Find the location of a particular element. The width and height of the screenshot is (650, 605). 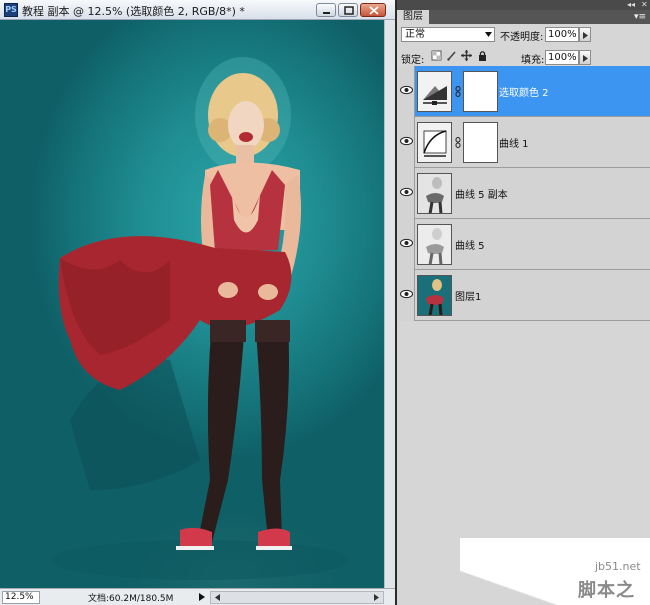

fill-slider-button is located at coordinates (585, 57).